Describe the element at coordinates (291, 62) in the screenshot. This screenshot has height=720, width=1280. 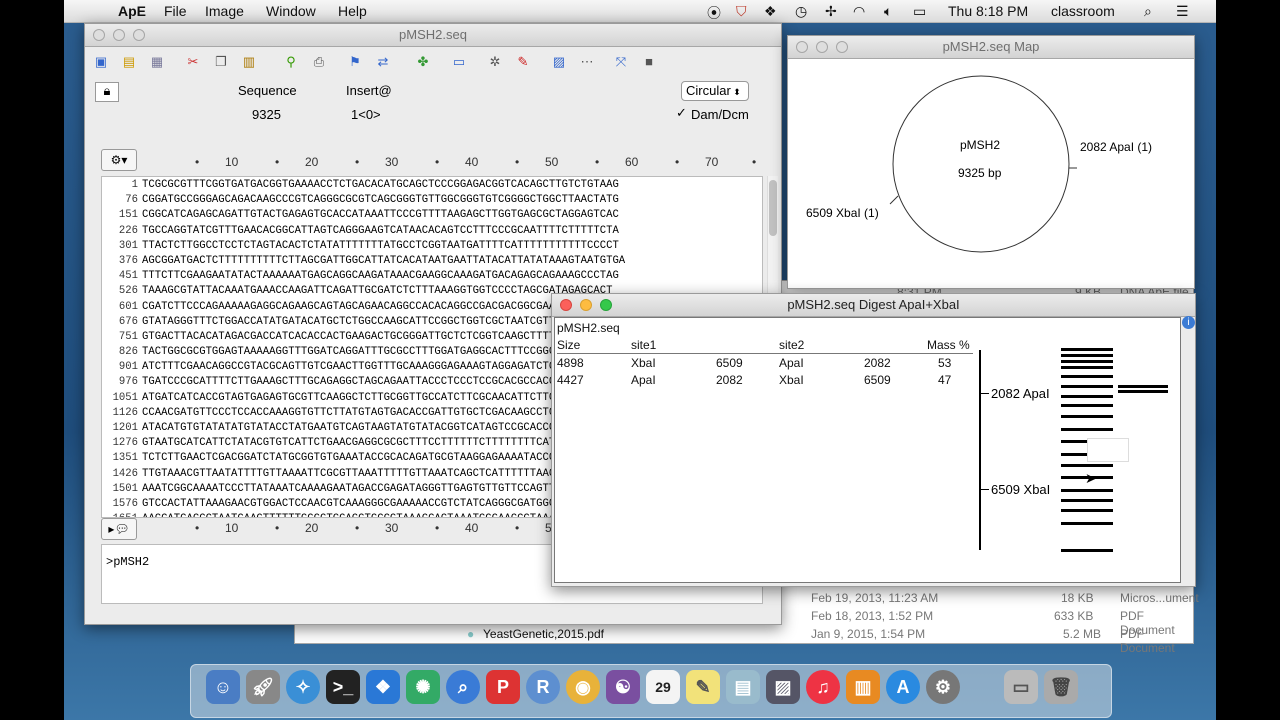
I see `find-icon: ⚲` at that location.